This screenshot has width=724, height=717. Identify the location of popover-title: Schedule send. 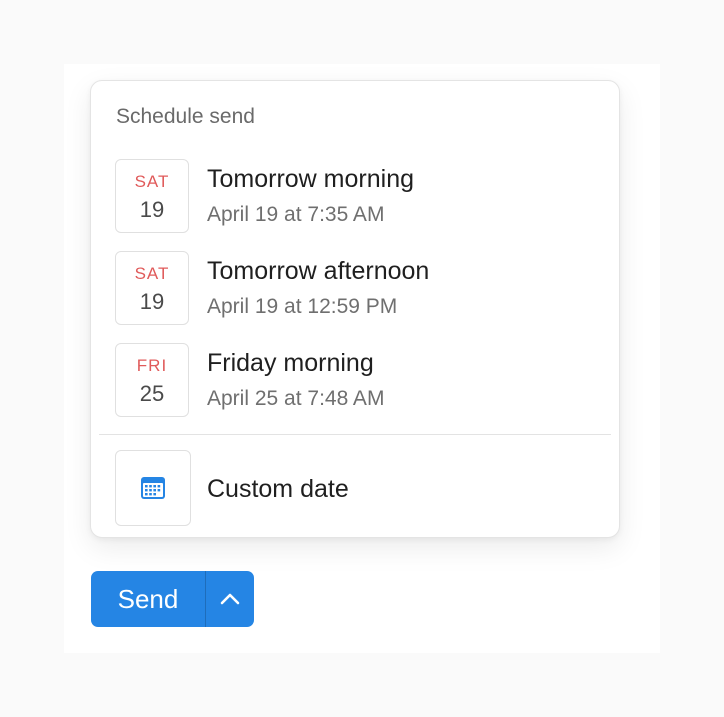
(185, 116).